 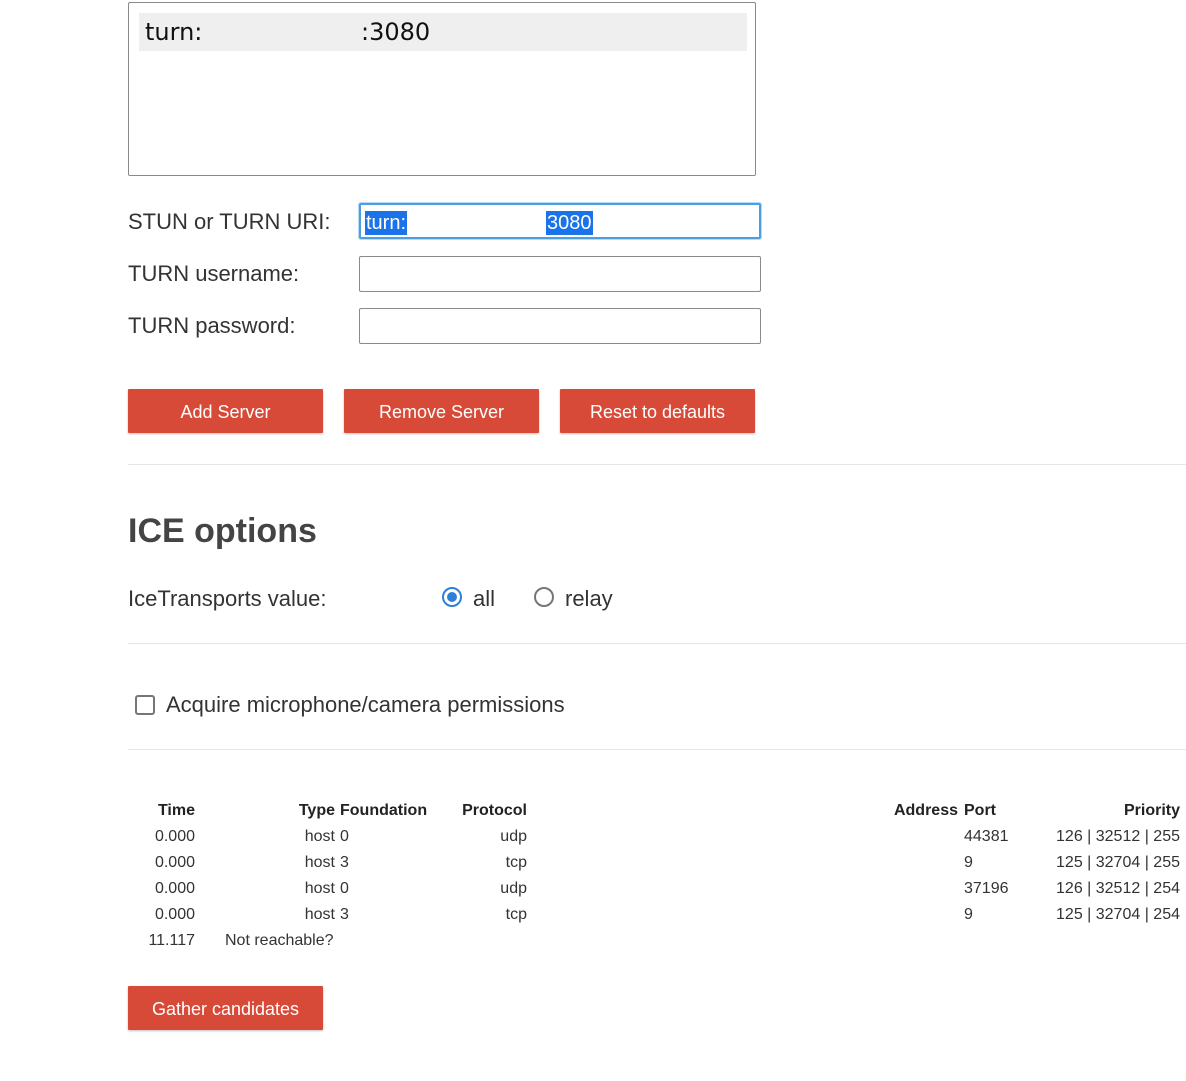 What do you see at coordinates (225, 411) in the screenshot?
I see `add-server-button: Add Server` at bounding box center [225, 411].